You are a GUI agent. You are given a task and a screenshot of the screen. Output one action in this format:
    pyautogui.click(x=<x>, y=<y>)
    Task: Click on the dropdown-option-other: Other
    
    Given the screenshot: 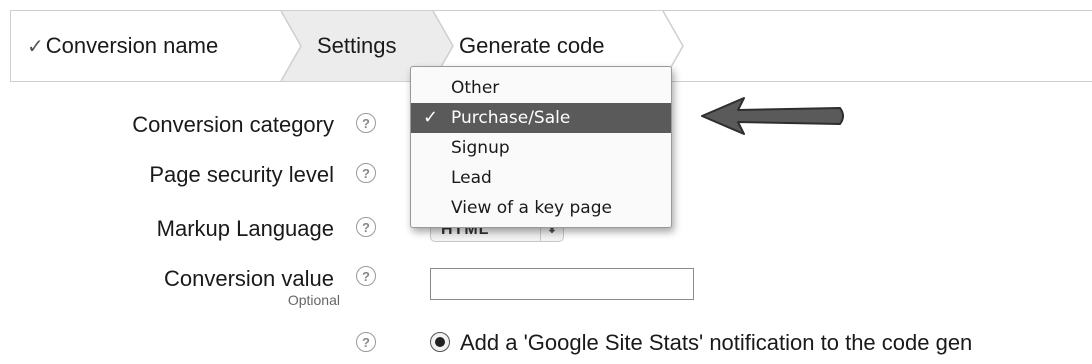 What is the action you would take?
    pyautogui.click(x=541, y=88)
    